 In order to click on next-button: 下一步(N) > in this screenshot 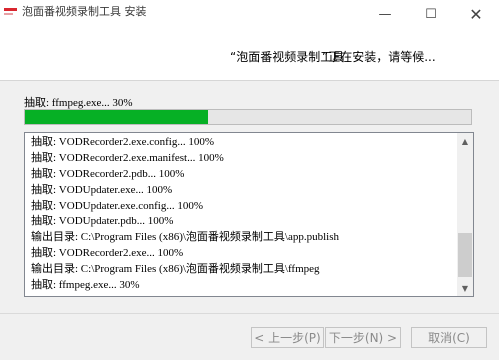, I will do `click(363, 337)`.